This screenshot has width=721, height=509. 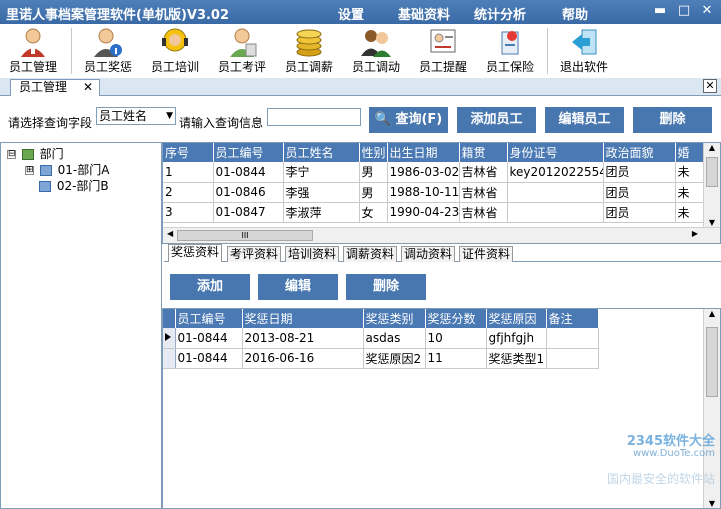 What do you see at coordinates (169, 318) in the screenshot?
I see `row-indicator-header` at bounding box center [169, 318].